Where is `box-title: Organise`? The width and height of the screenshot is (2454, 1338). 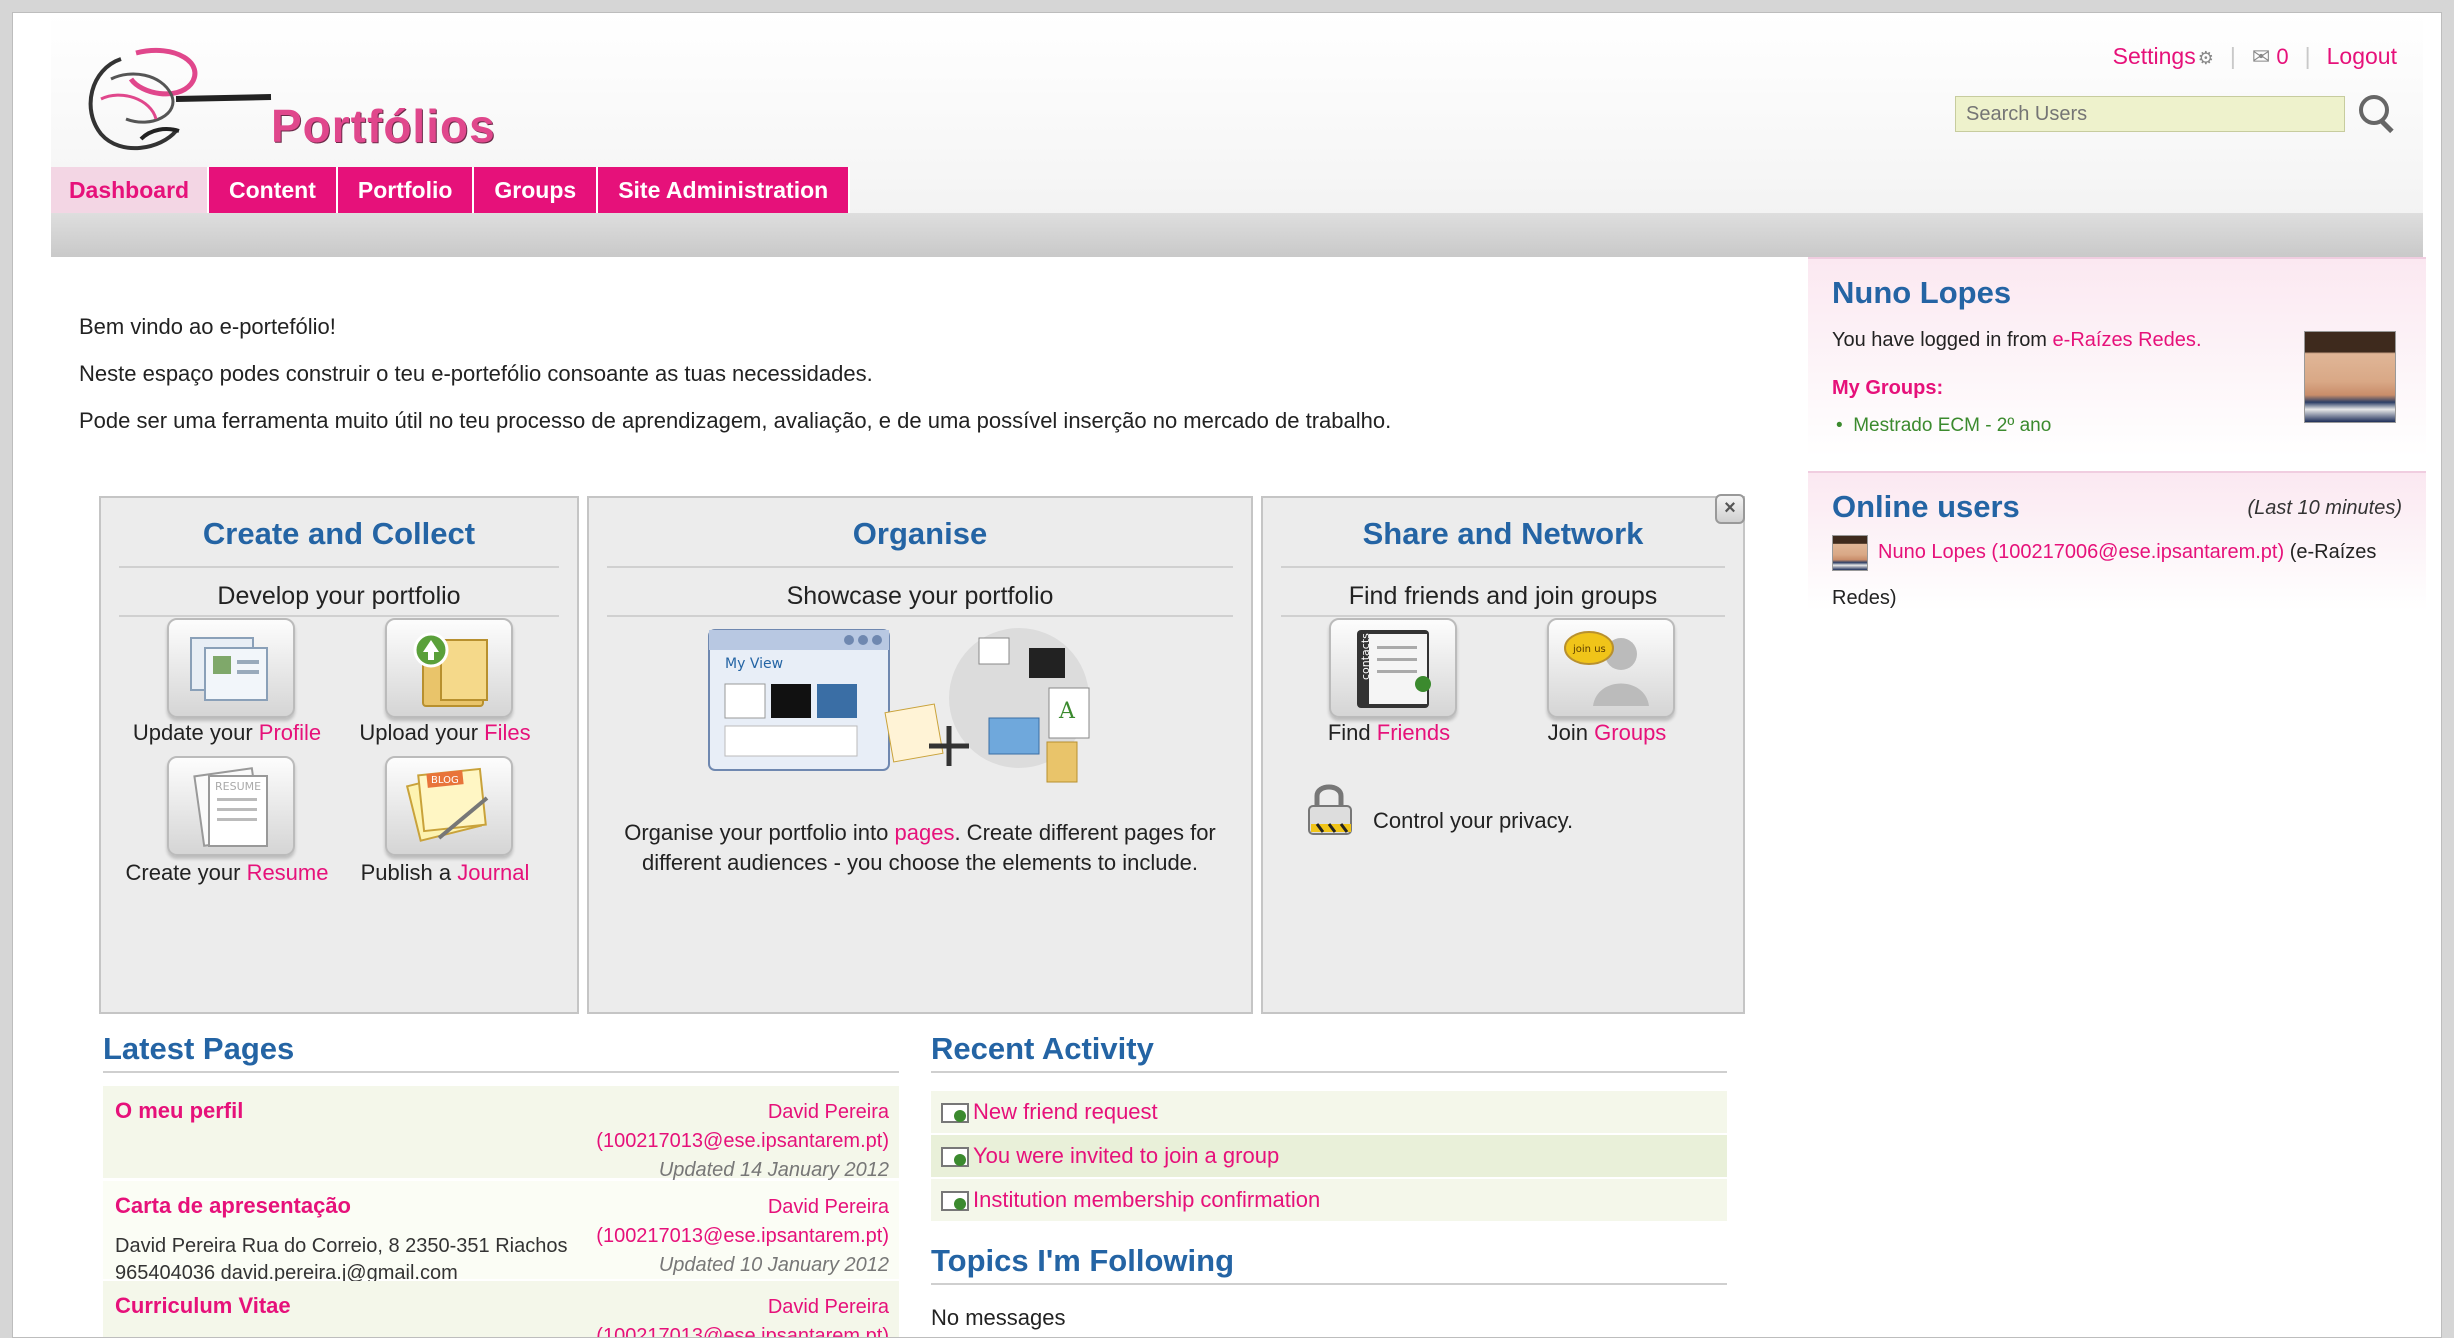 box-title: Organise is located at coordinates (920, 533).